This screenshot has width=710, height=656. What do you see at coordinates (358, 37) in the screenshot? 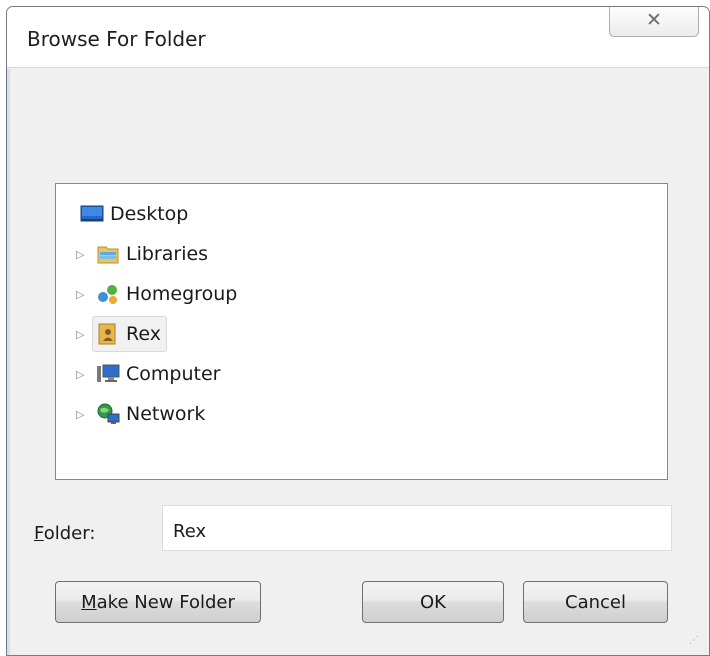
I see `title-bar: Browse For Folder ✕` at bounding box center [358, 37].